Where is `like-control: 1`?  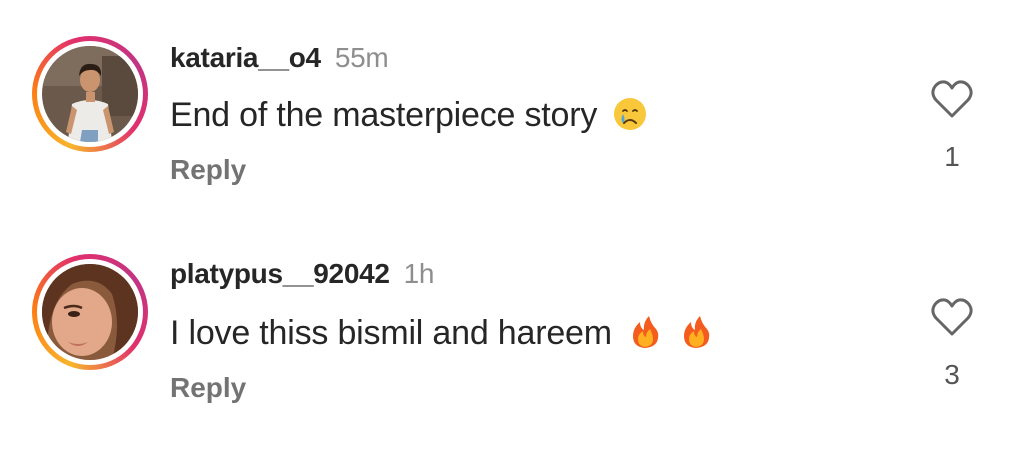 like-control: 1 is located at coordinates (952, 125).